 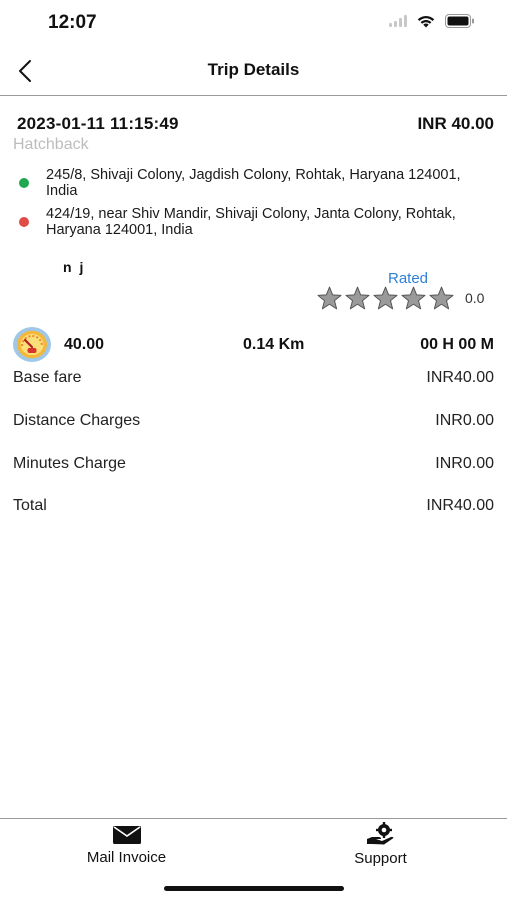 What do you see at coordinates (457, 344) in the screenshot?
I see `duration-summary: 00 H 00 M` at bounding box center [457, 344].